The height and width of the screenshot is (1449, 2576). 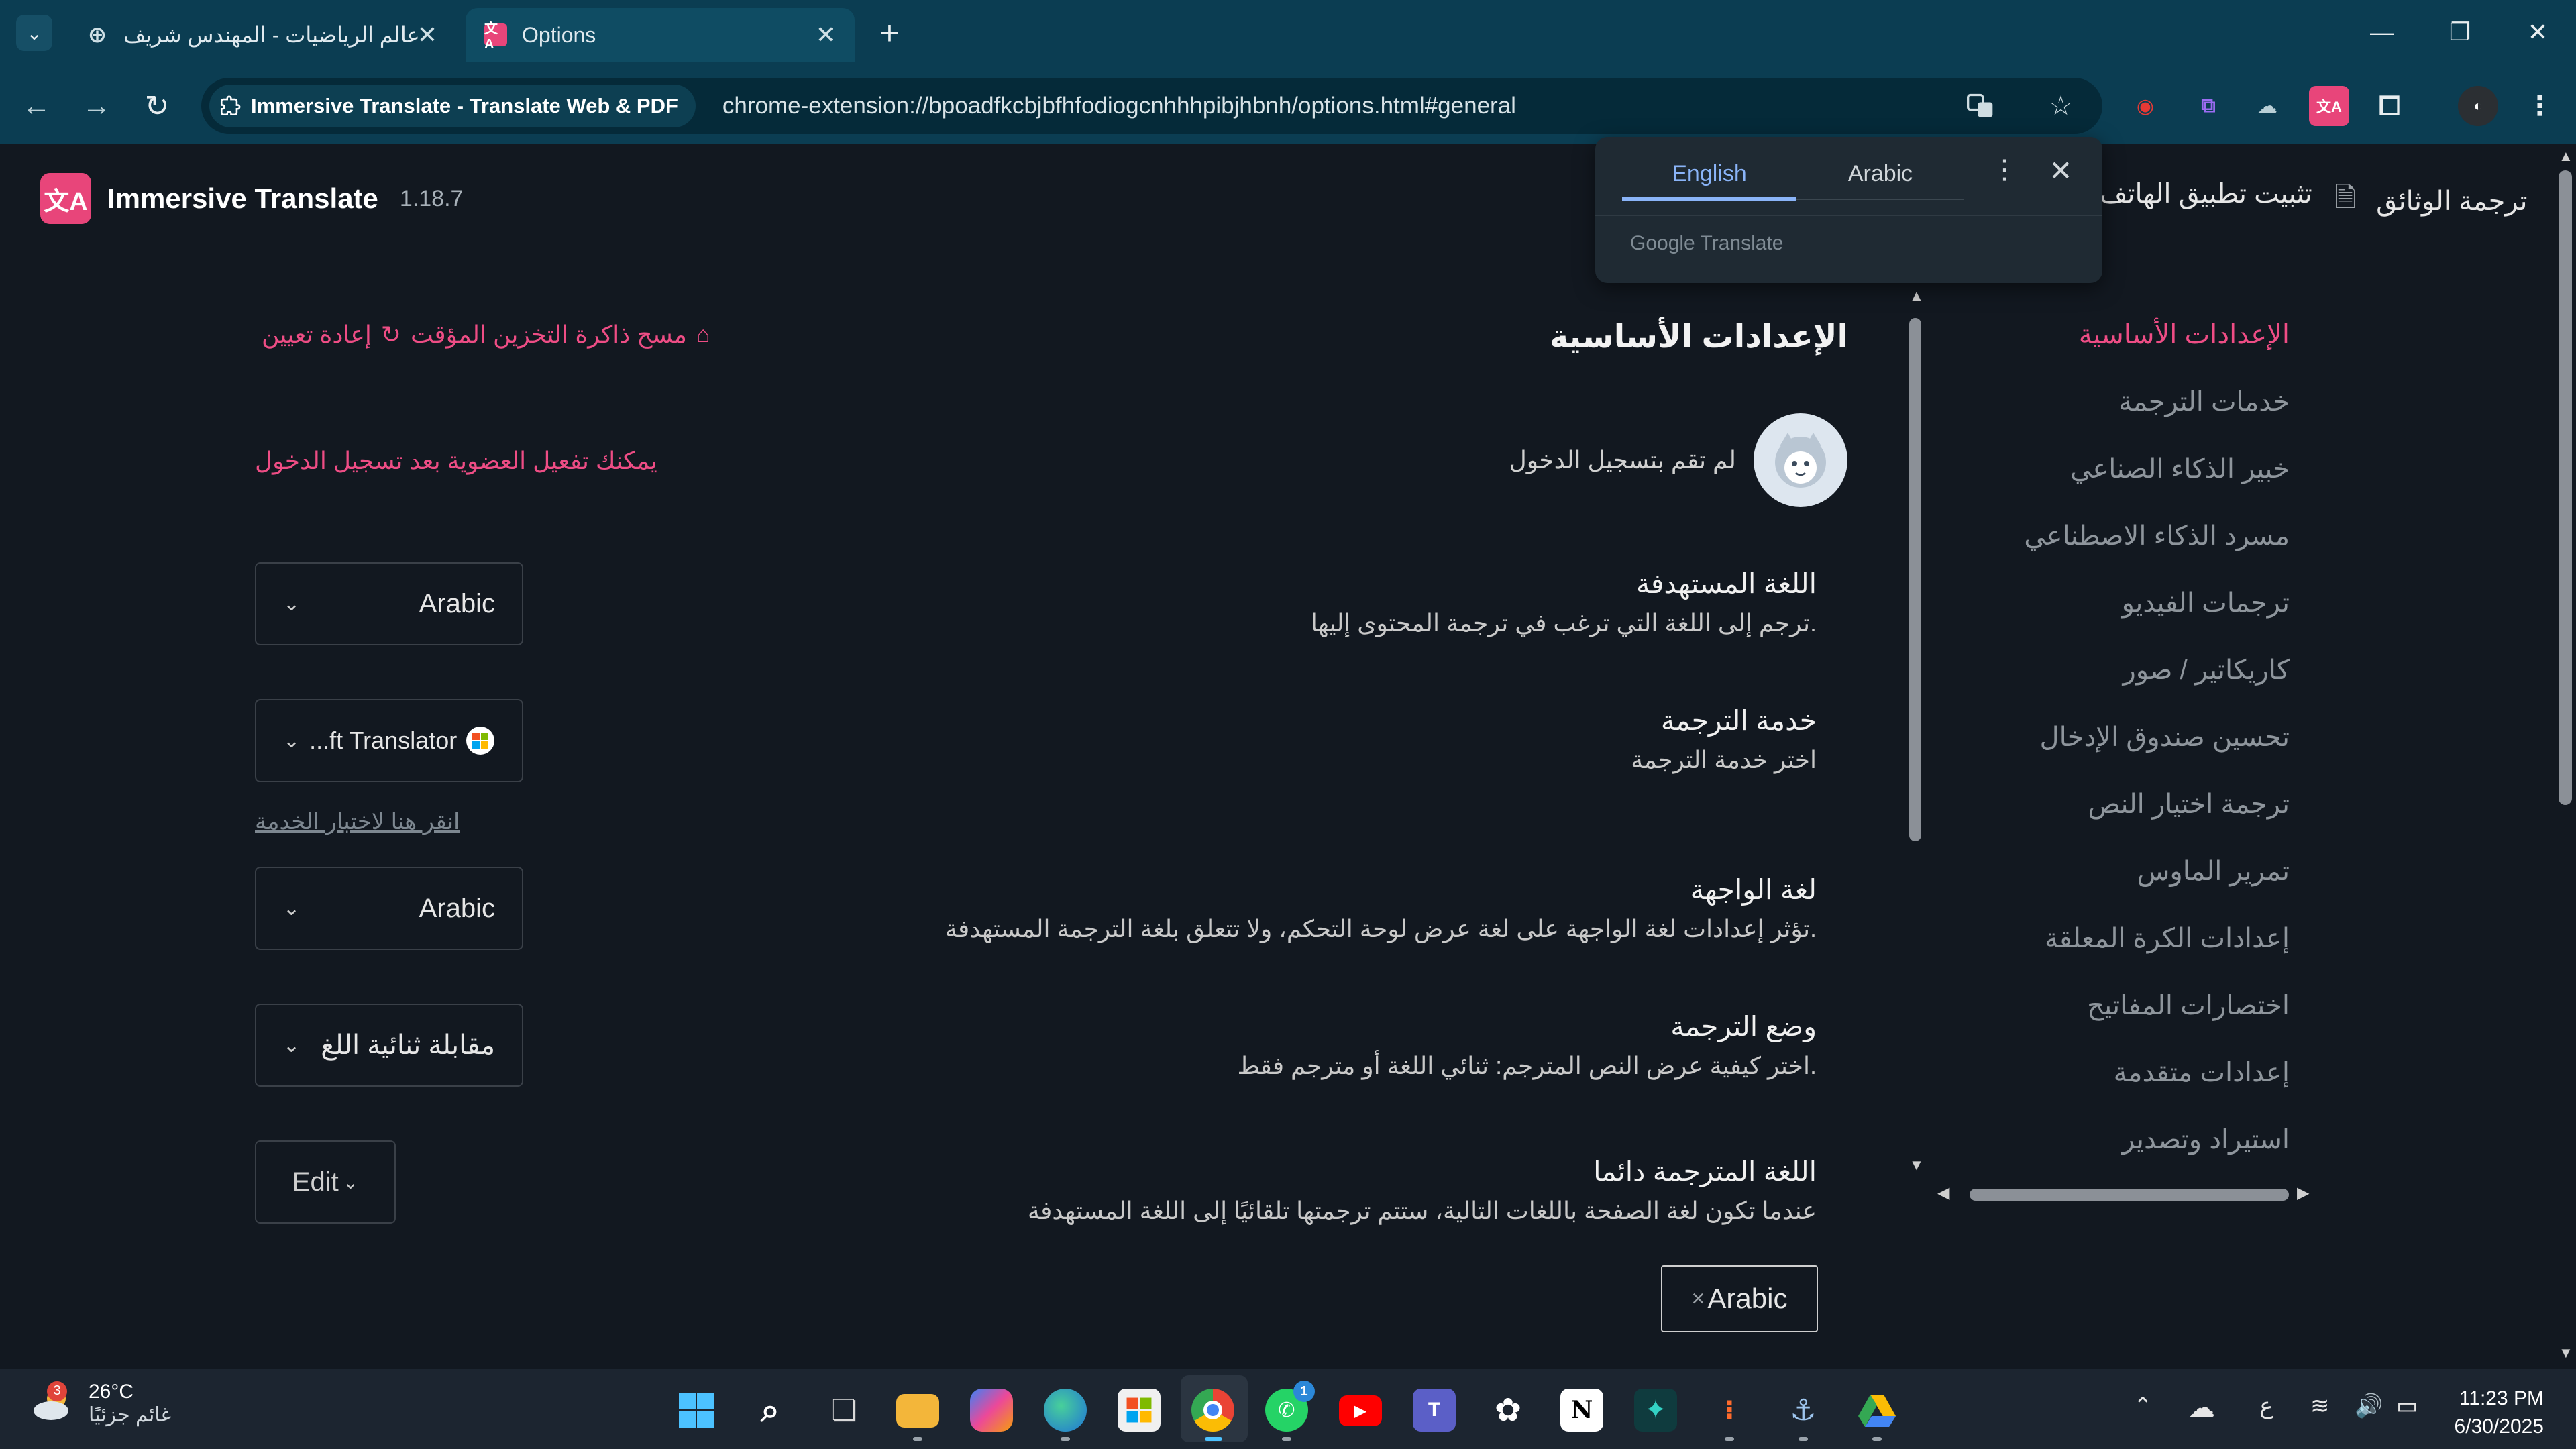 I want to click on weather-widget: 3 26°C غائم جزئيًا, so click(x=100, y=1404).